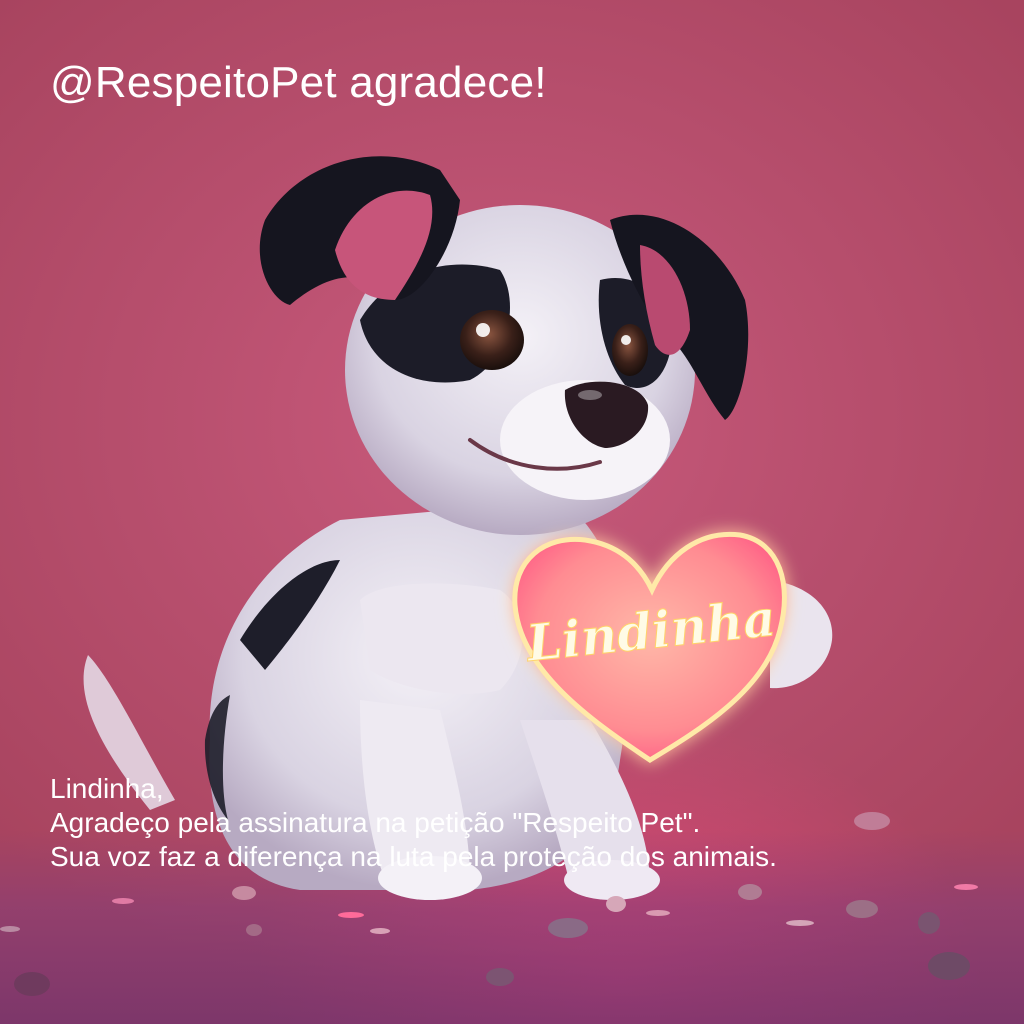 The image size is (1024, 1024). What do you see at coordinates (630, 350) in the screenshot?
I see `eye-right` at bounding box center [630, 350].